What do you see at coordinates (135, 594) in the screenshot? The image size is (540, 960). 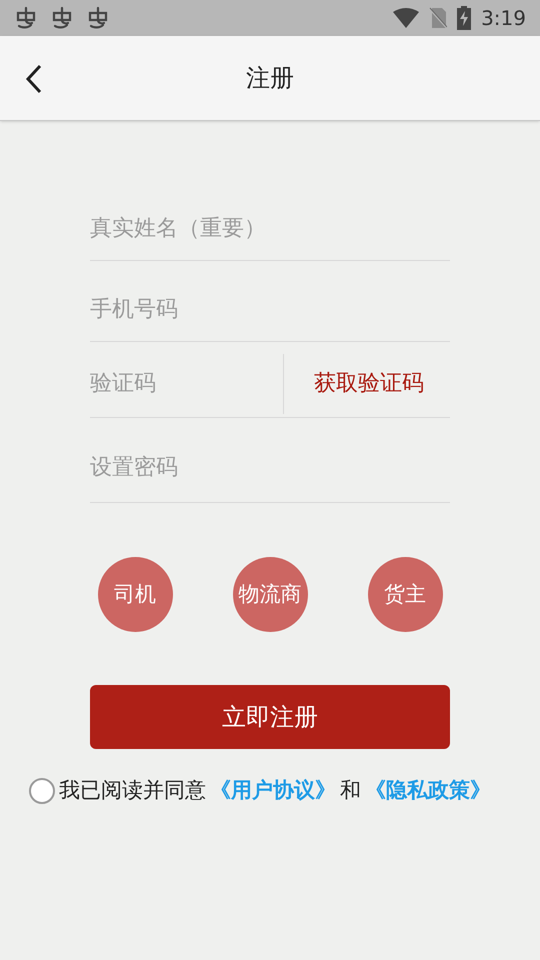 I see `role-button: 司机` at bounding box center [135, 594].